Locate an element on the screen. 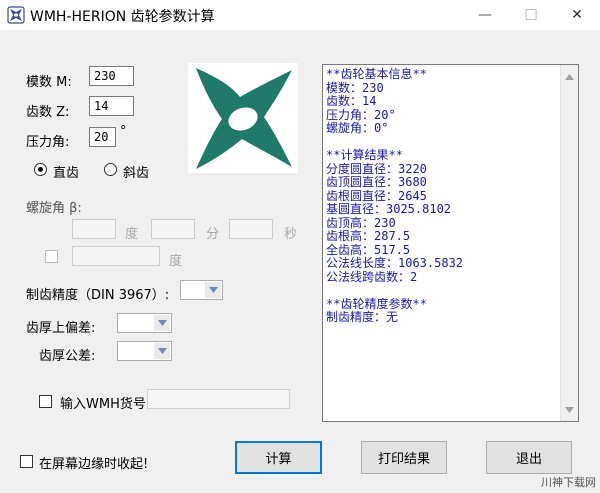 The image size is (600, 493). minimize-button: — is located at coordinates (485, 15).